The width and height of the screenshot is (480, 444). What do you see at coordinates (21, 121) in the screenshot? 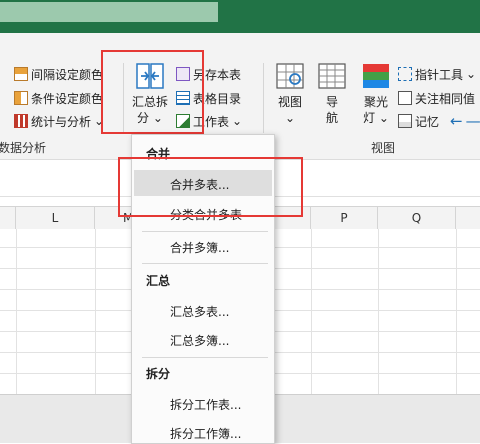
I see `statistics-icon` at bounding box center [21, 121].